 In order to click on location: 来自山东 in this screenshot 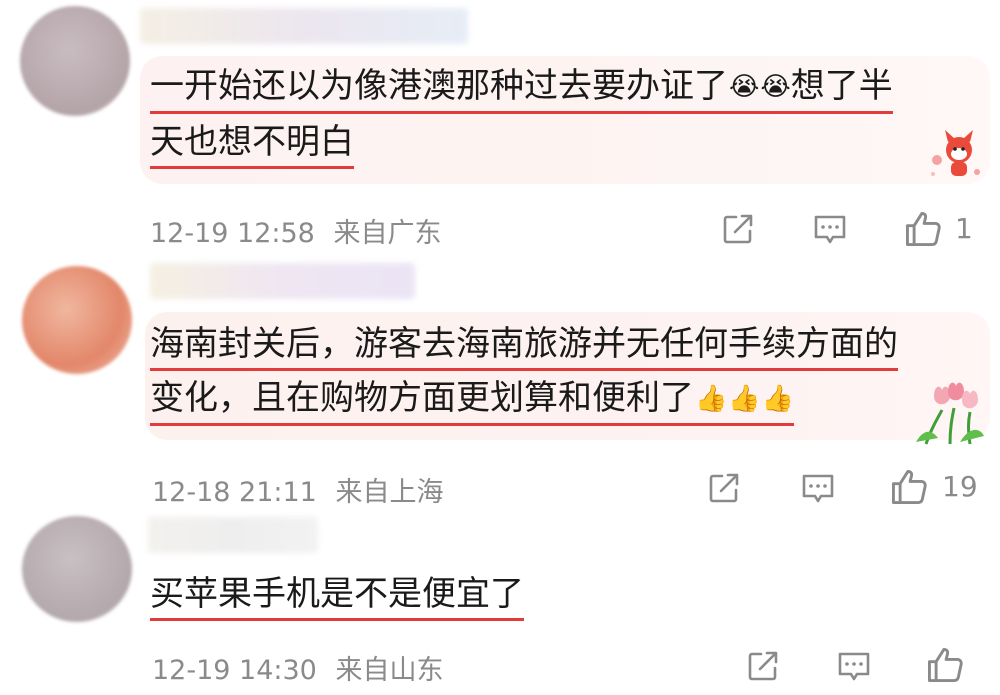, I will do `click(389, 670)`.